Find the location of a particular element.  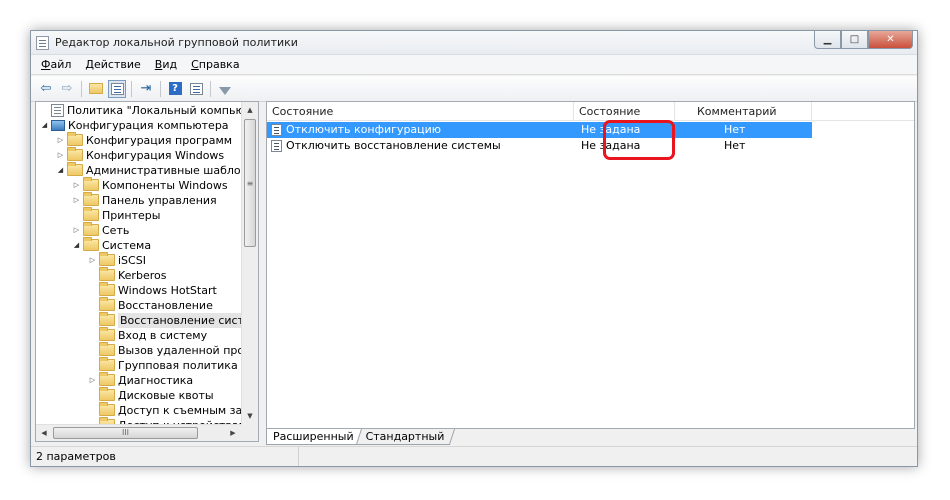

column-header-name: Состояние is located at coordinates (420, 111).